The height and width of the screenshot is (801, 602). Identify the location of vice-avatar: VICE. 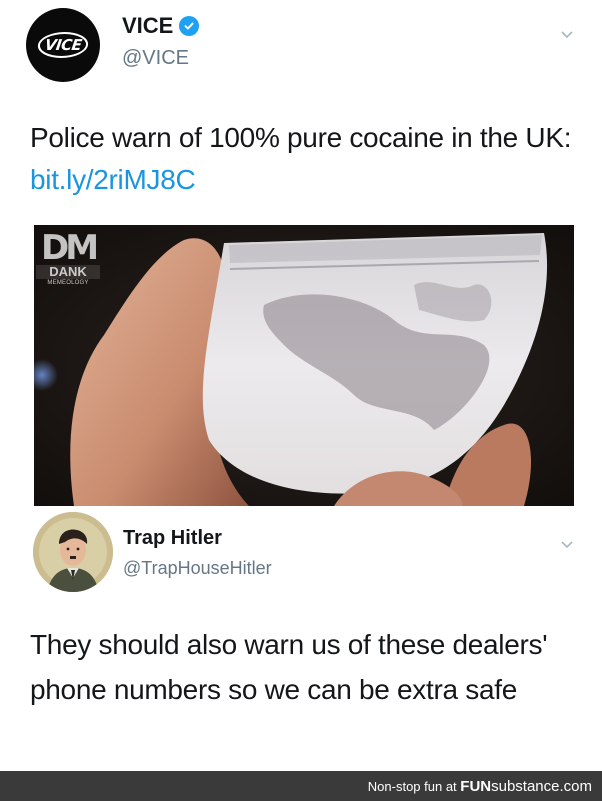
(63, 45).